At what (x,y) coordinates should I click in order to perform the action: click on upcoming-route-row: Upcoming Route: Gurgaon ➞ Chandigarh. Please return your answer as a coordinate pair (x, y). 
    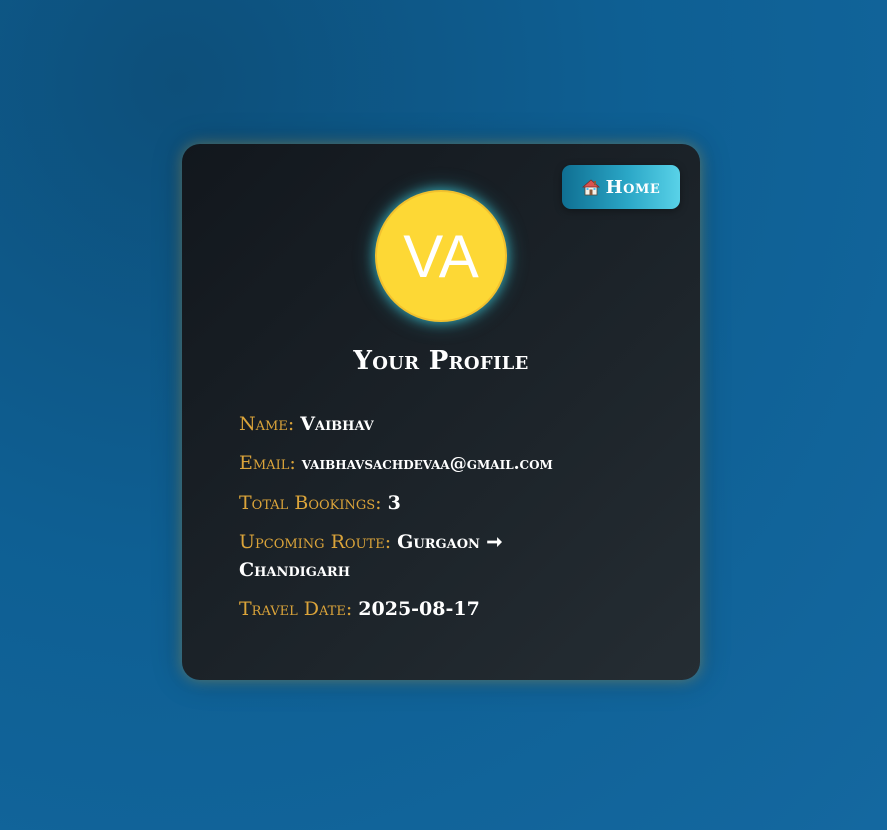
    Looking at the image, I should click on (404, 556).